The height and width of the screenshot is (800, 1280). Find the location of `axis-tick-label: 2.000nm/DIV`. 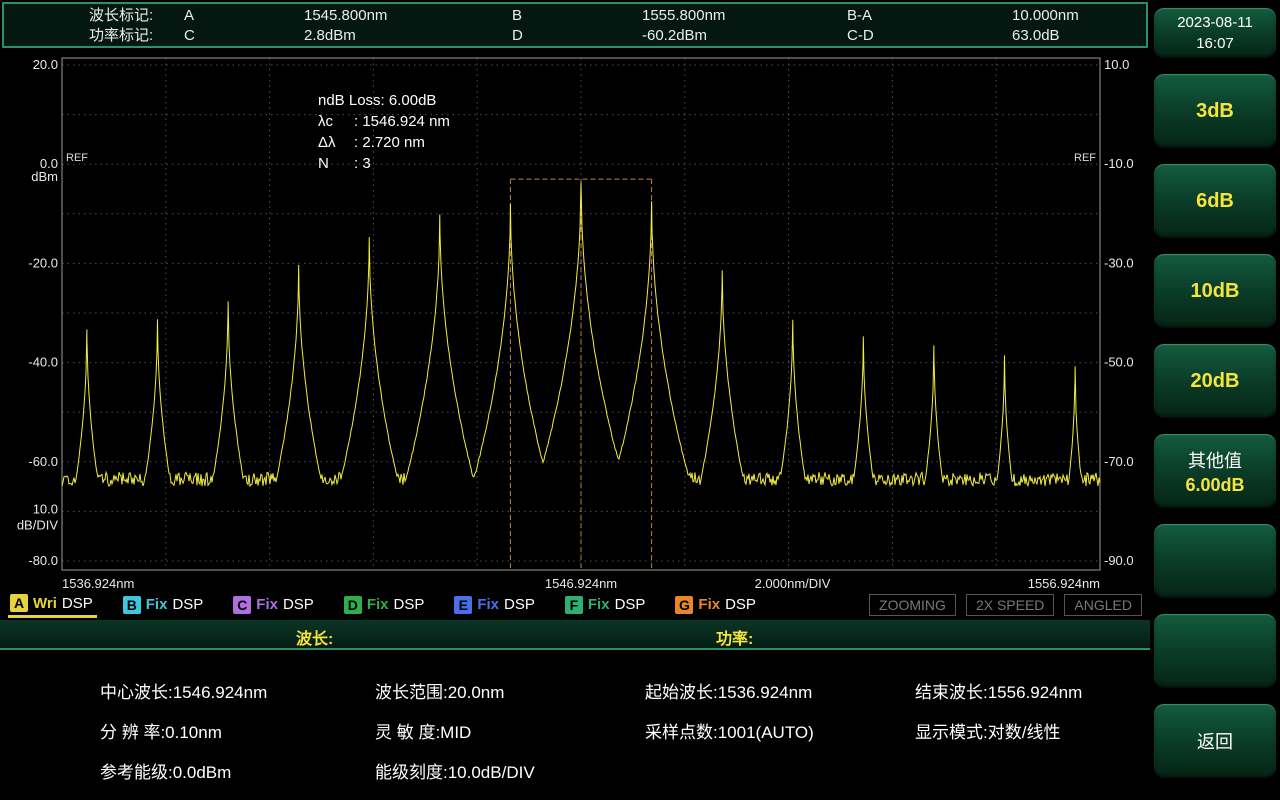

axis-tick-label: 2.000nm/DIV is located at coordinates (793, 583).